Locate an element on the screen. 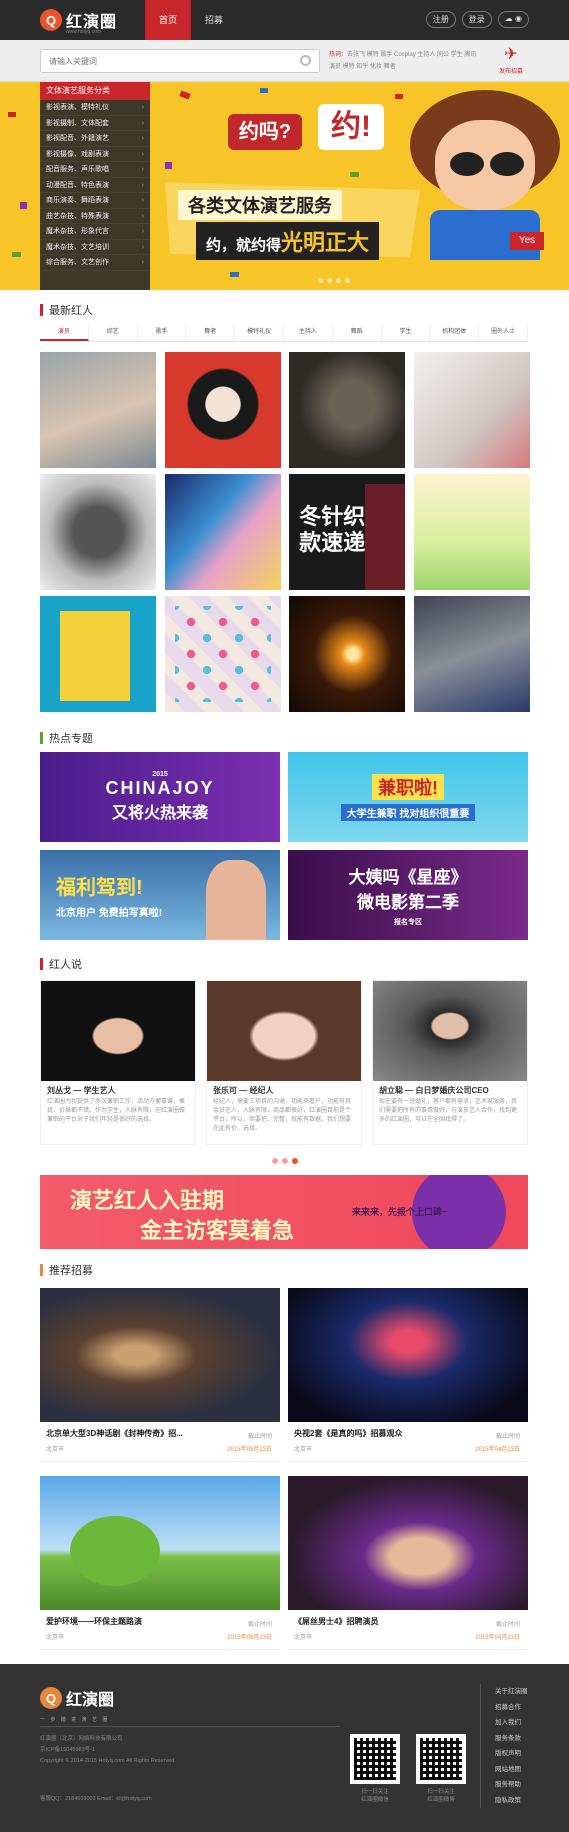  nav-recruit: 招募 is located at coordinates (214, 20).